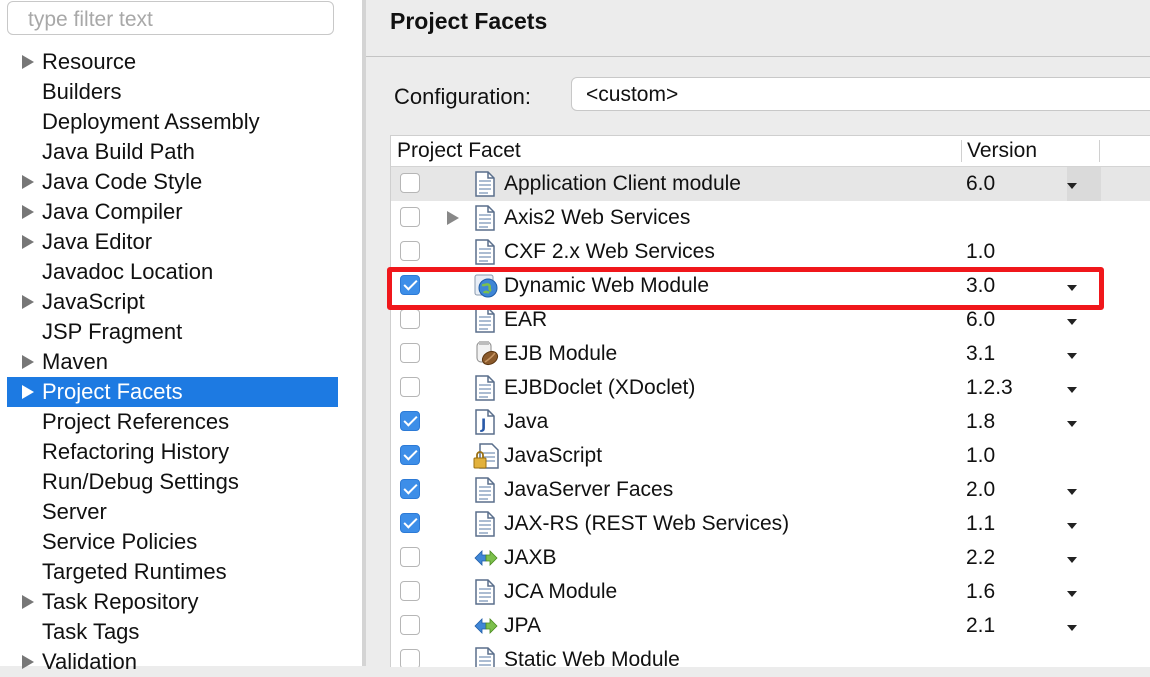  I want to click on nav-item: Java Code Style, so click(181, 182).